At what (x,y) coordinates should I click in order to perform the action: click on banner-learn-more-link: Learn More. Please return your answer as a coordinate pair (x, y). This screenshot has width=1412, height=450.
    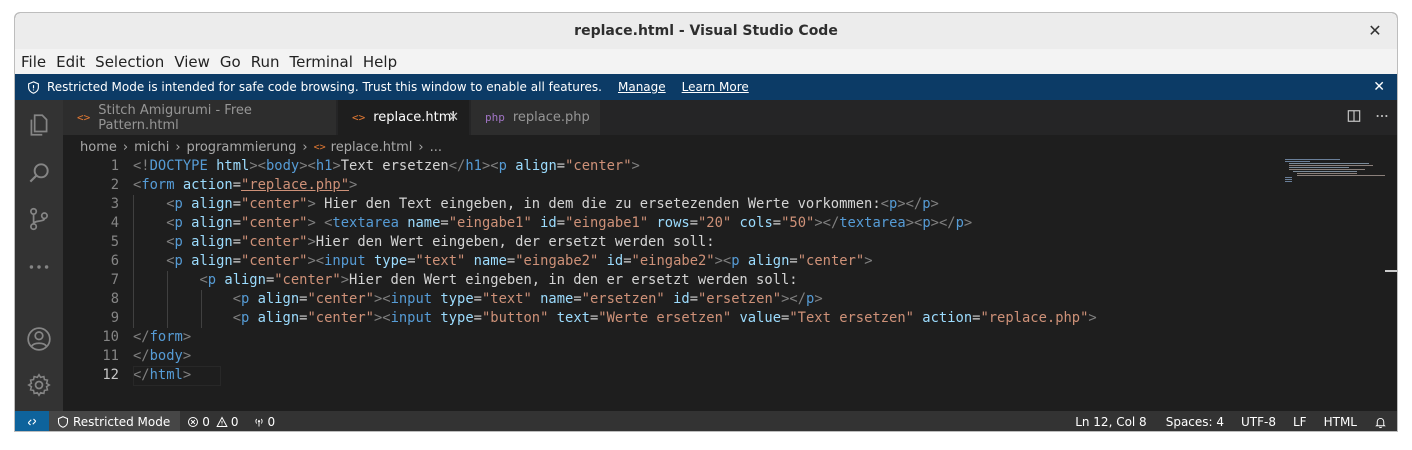
    Looking at the image, I should click on (715, 87).